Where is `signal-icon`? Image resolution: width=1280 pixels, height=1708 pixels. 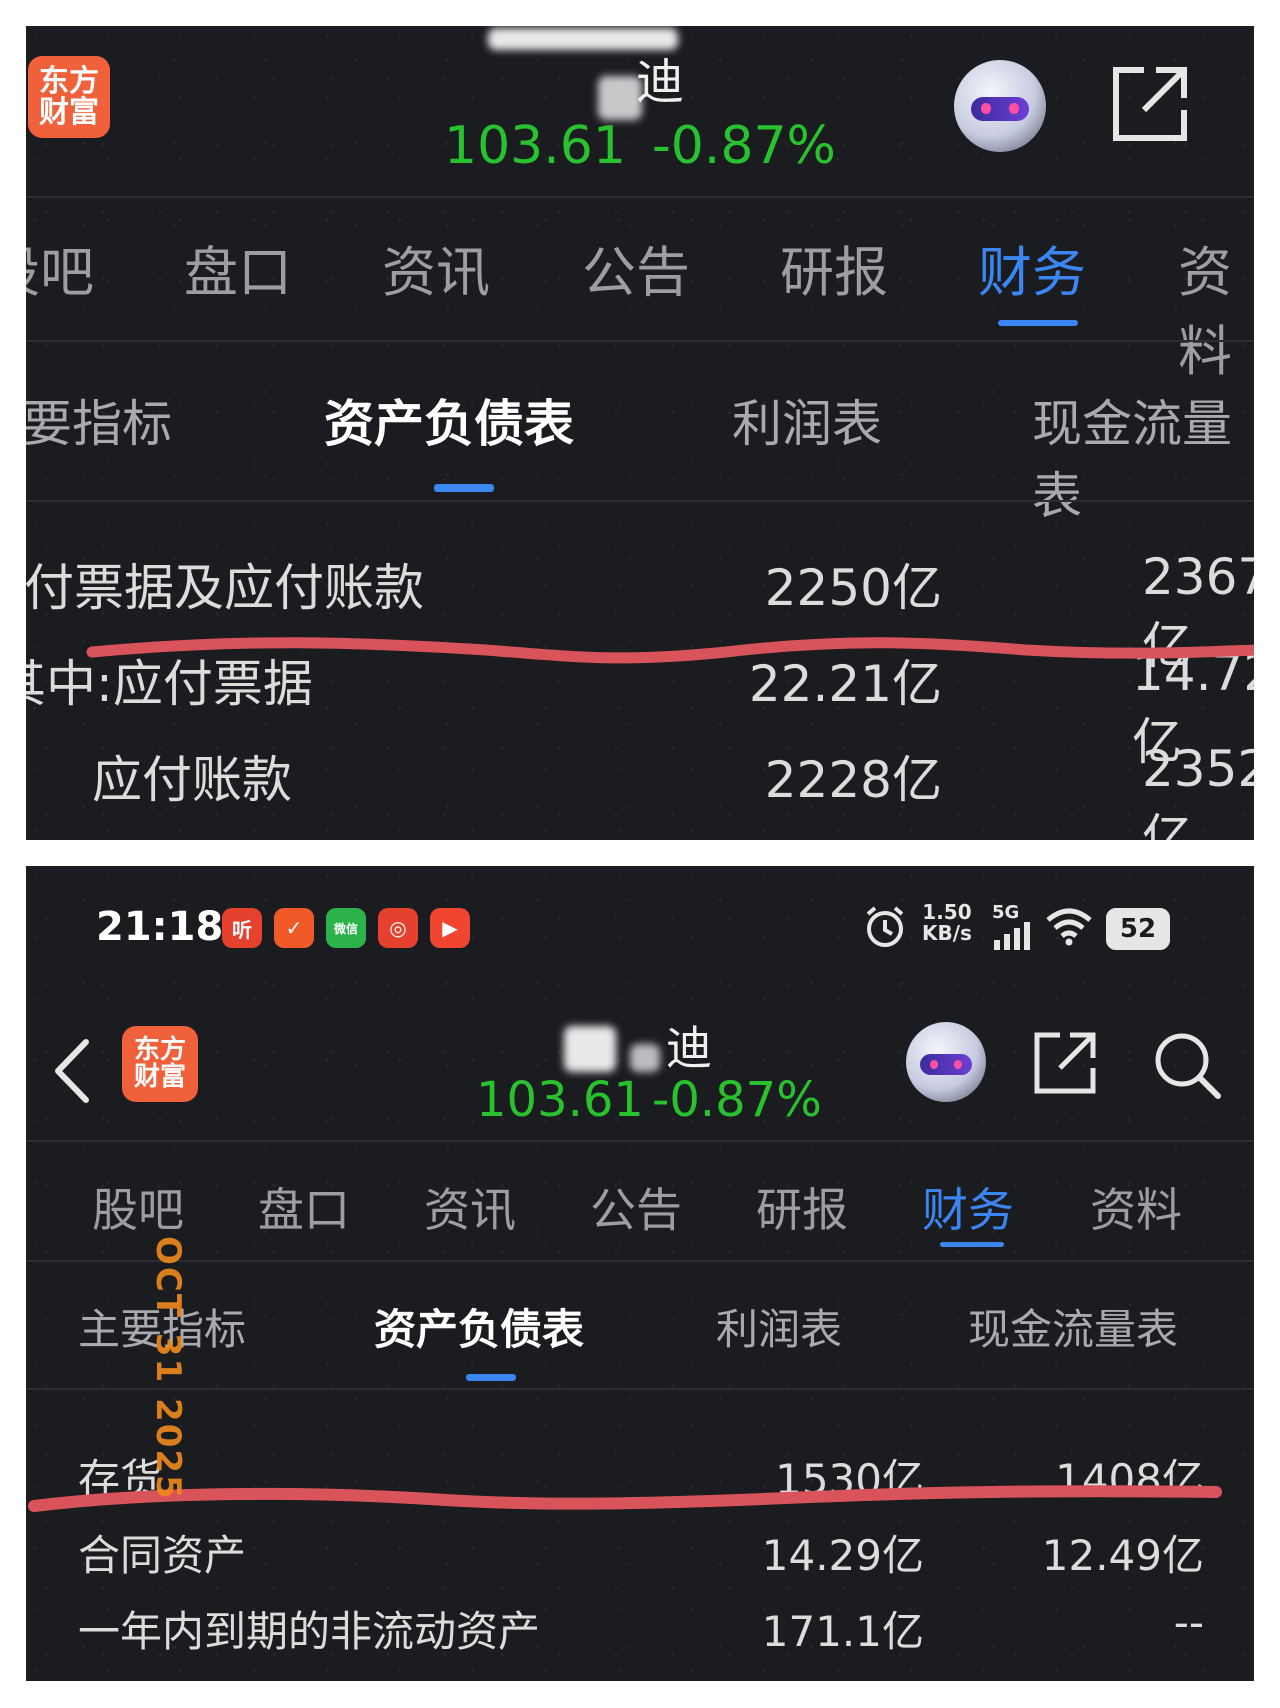
signal-icon is located at coordinates (1012, 936).